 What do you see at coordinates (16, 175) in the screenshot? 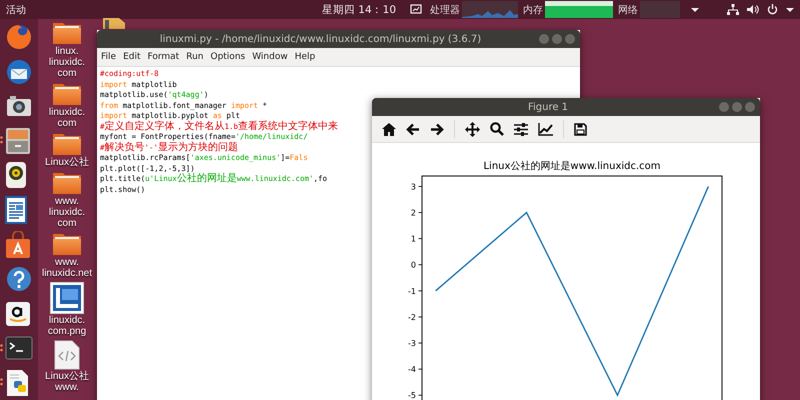
I see `speaker-icon` at bounding box center [16, 175].